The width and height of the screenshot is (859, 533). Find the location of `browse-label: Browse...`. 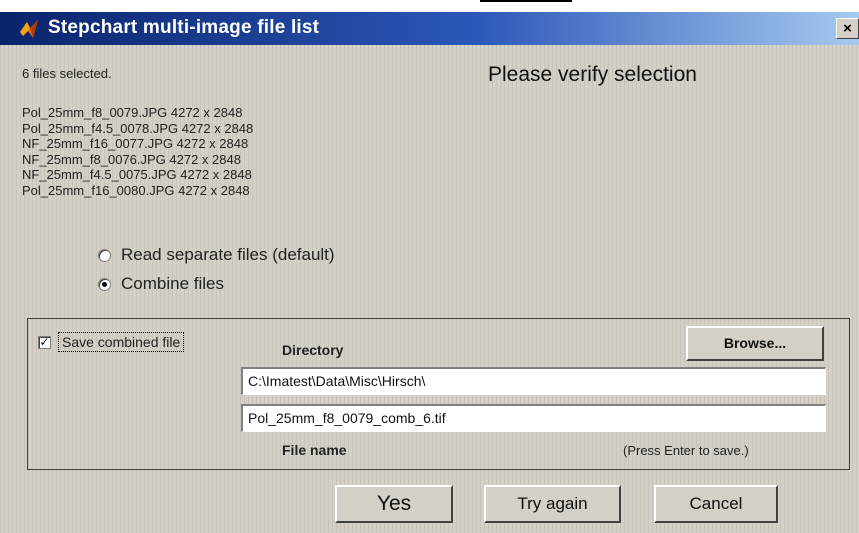

browse-label: Browse... is located at coordinates (755, 343).